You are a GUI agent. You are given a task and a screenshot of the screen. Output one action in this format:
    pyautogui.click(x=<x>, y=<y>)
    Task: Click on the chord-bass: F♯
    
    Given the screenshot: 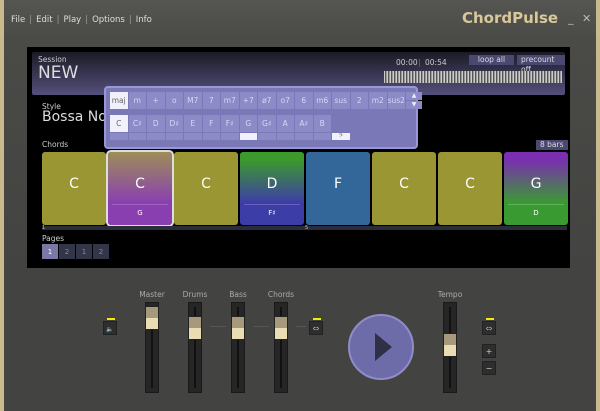 What is the action you would take?
    pyautogui.click(x=272, y=210)
    